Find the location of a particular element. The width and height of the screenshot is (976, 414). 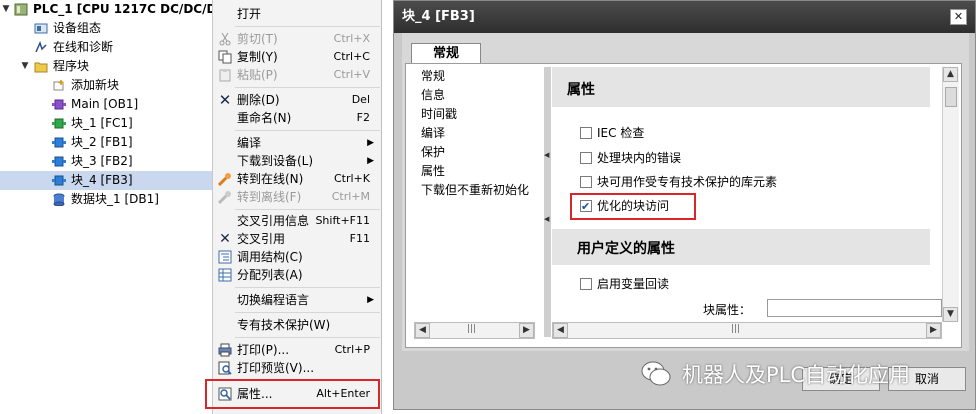

menu-shortcut: Ctrl+X is located at coordinates (351, 38).